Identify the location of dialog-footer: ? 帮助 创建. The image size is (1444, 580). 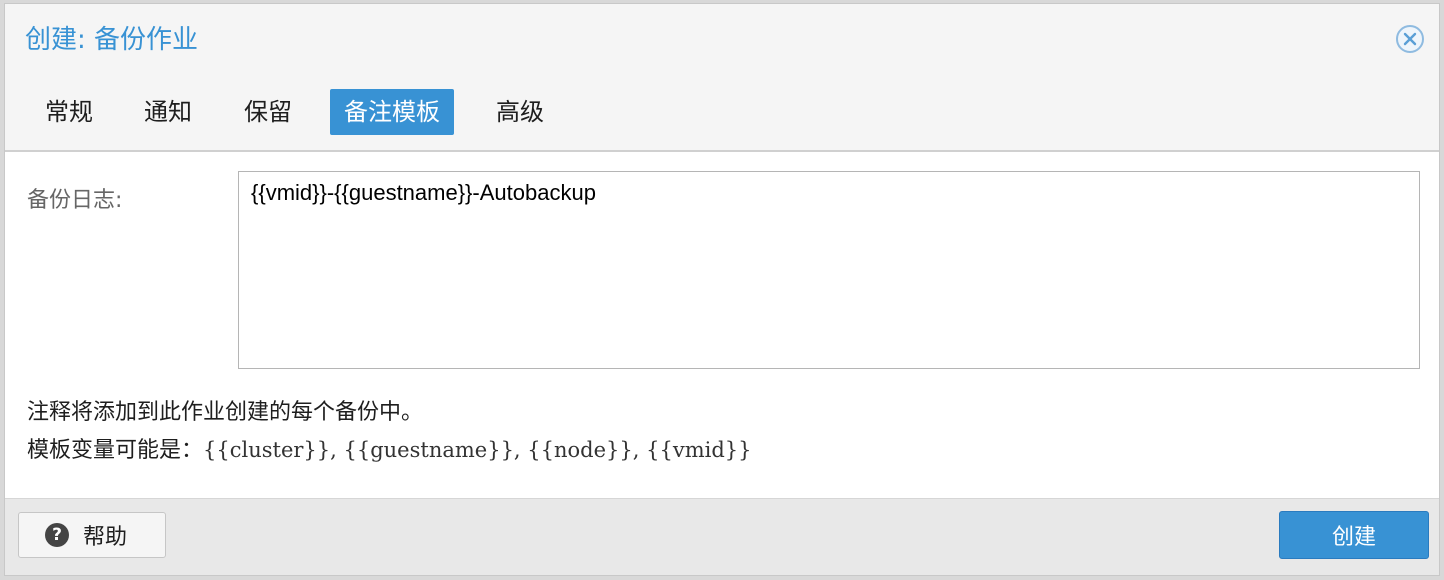
(722, 536).